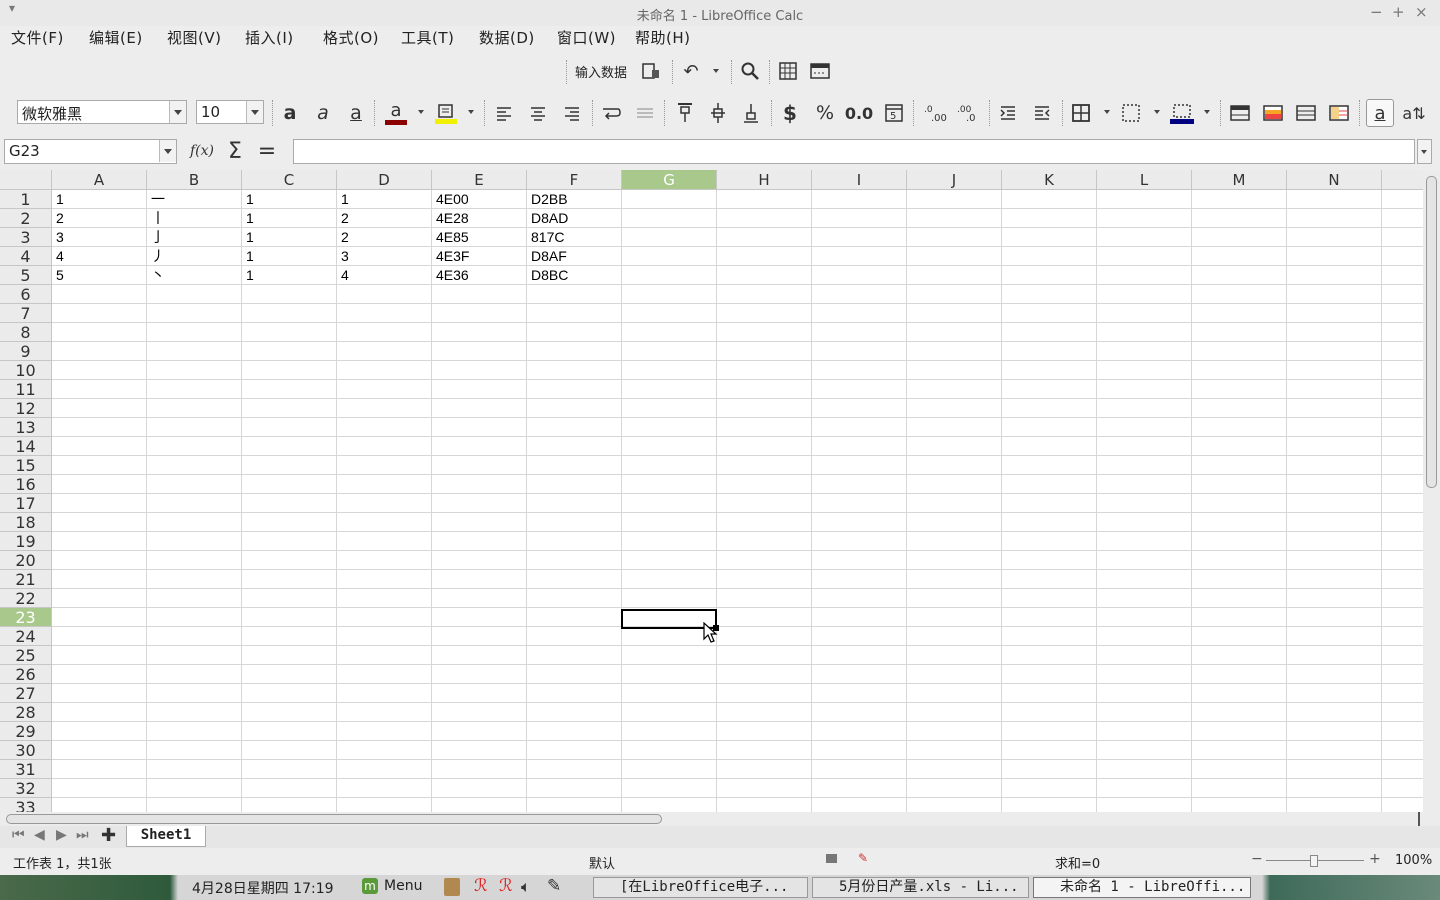 The width and height of the screenshot is (1440, 900). Describe the element at coordinates (526, 887) in the screenshot. I see `volume-icon: 🔈︎` at that location.